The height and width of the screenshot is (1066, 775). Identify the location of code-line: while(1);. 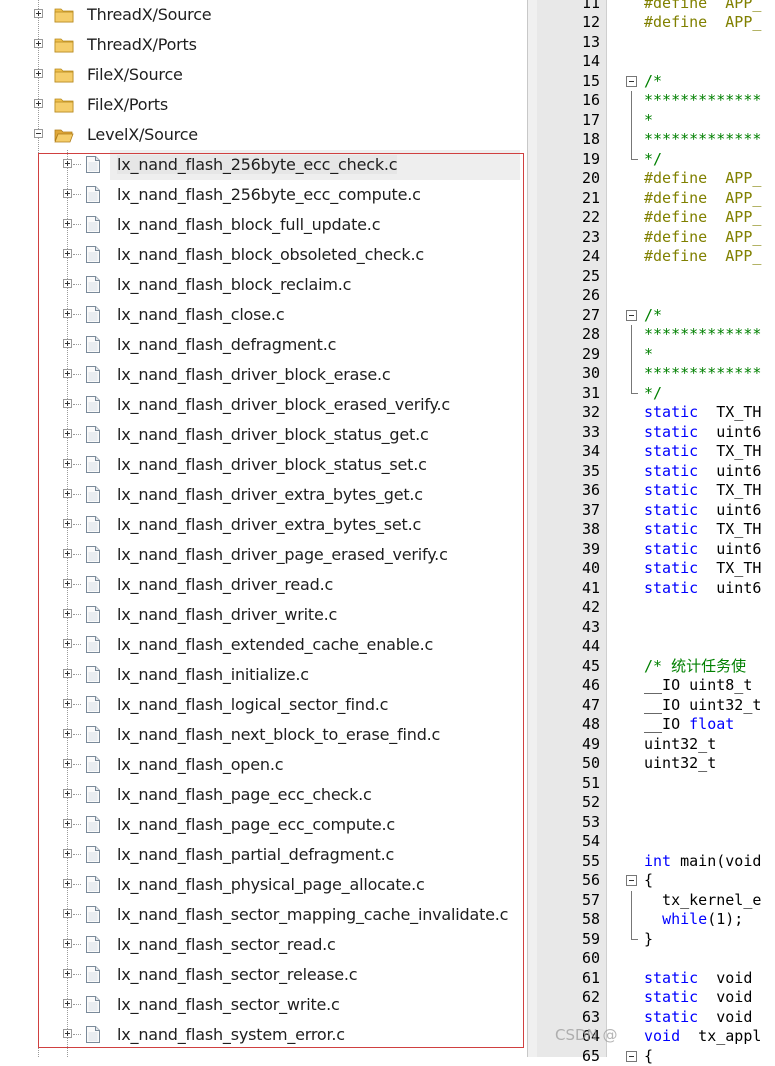
(693, 920).